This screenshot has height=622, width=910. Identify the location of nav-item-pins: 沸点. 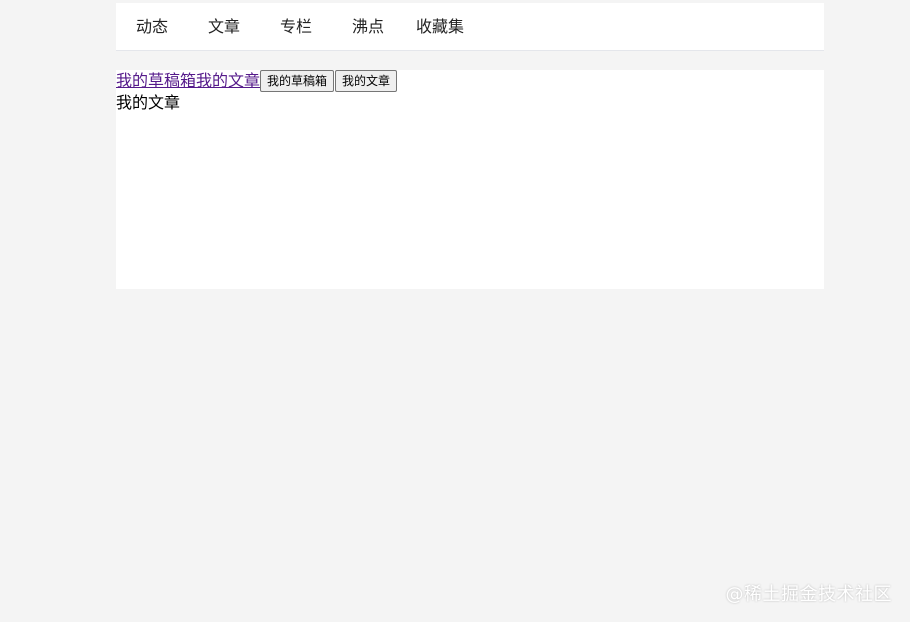
(368, 27).